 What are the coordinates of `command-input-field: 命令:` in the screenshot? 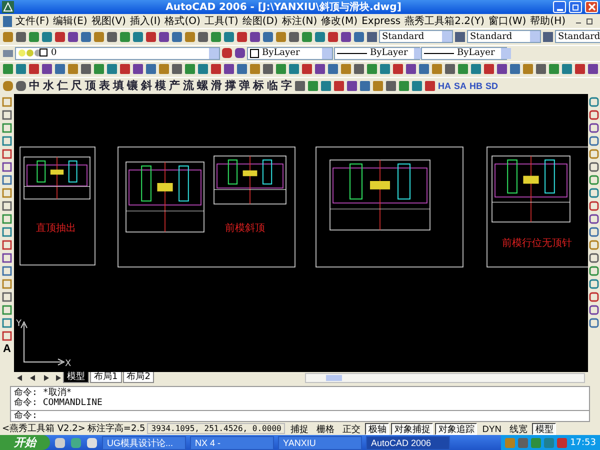 It's located at (300, 415).